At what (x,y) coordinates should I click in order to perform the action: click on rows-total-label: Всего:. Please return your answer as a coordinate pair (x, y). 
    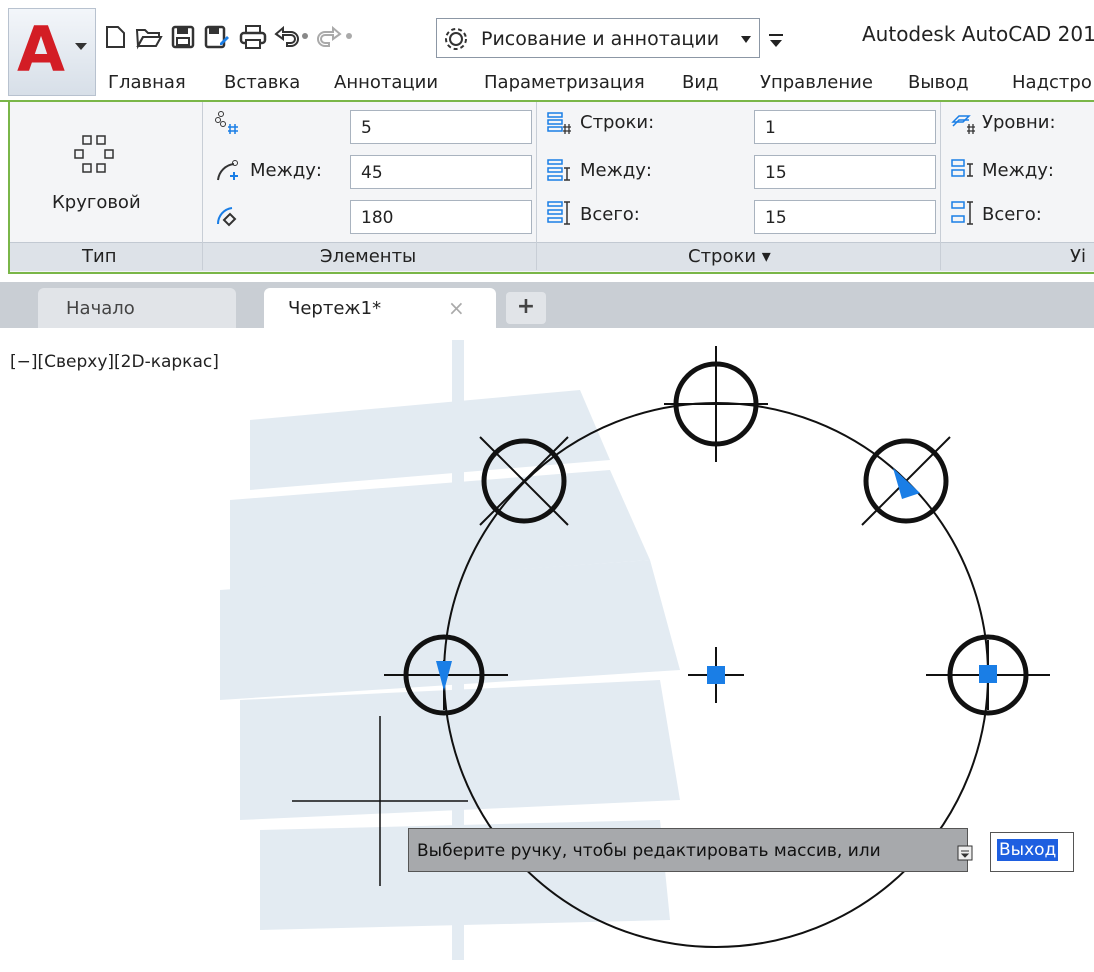
    Looking at the image, I should click on (610, 214).